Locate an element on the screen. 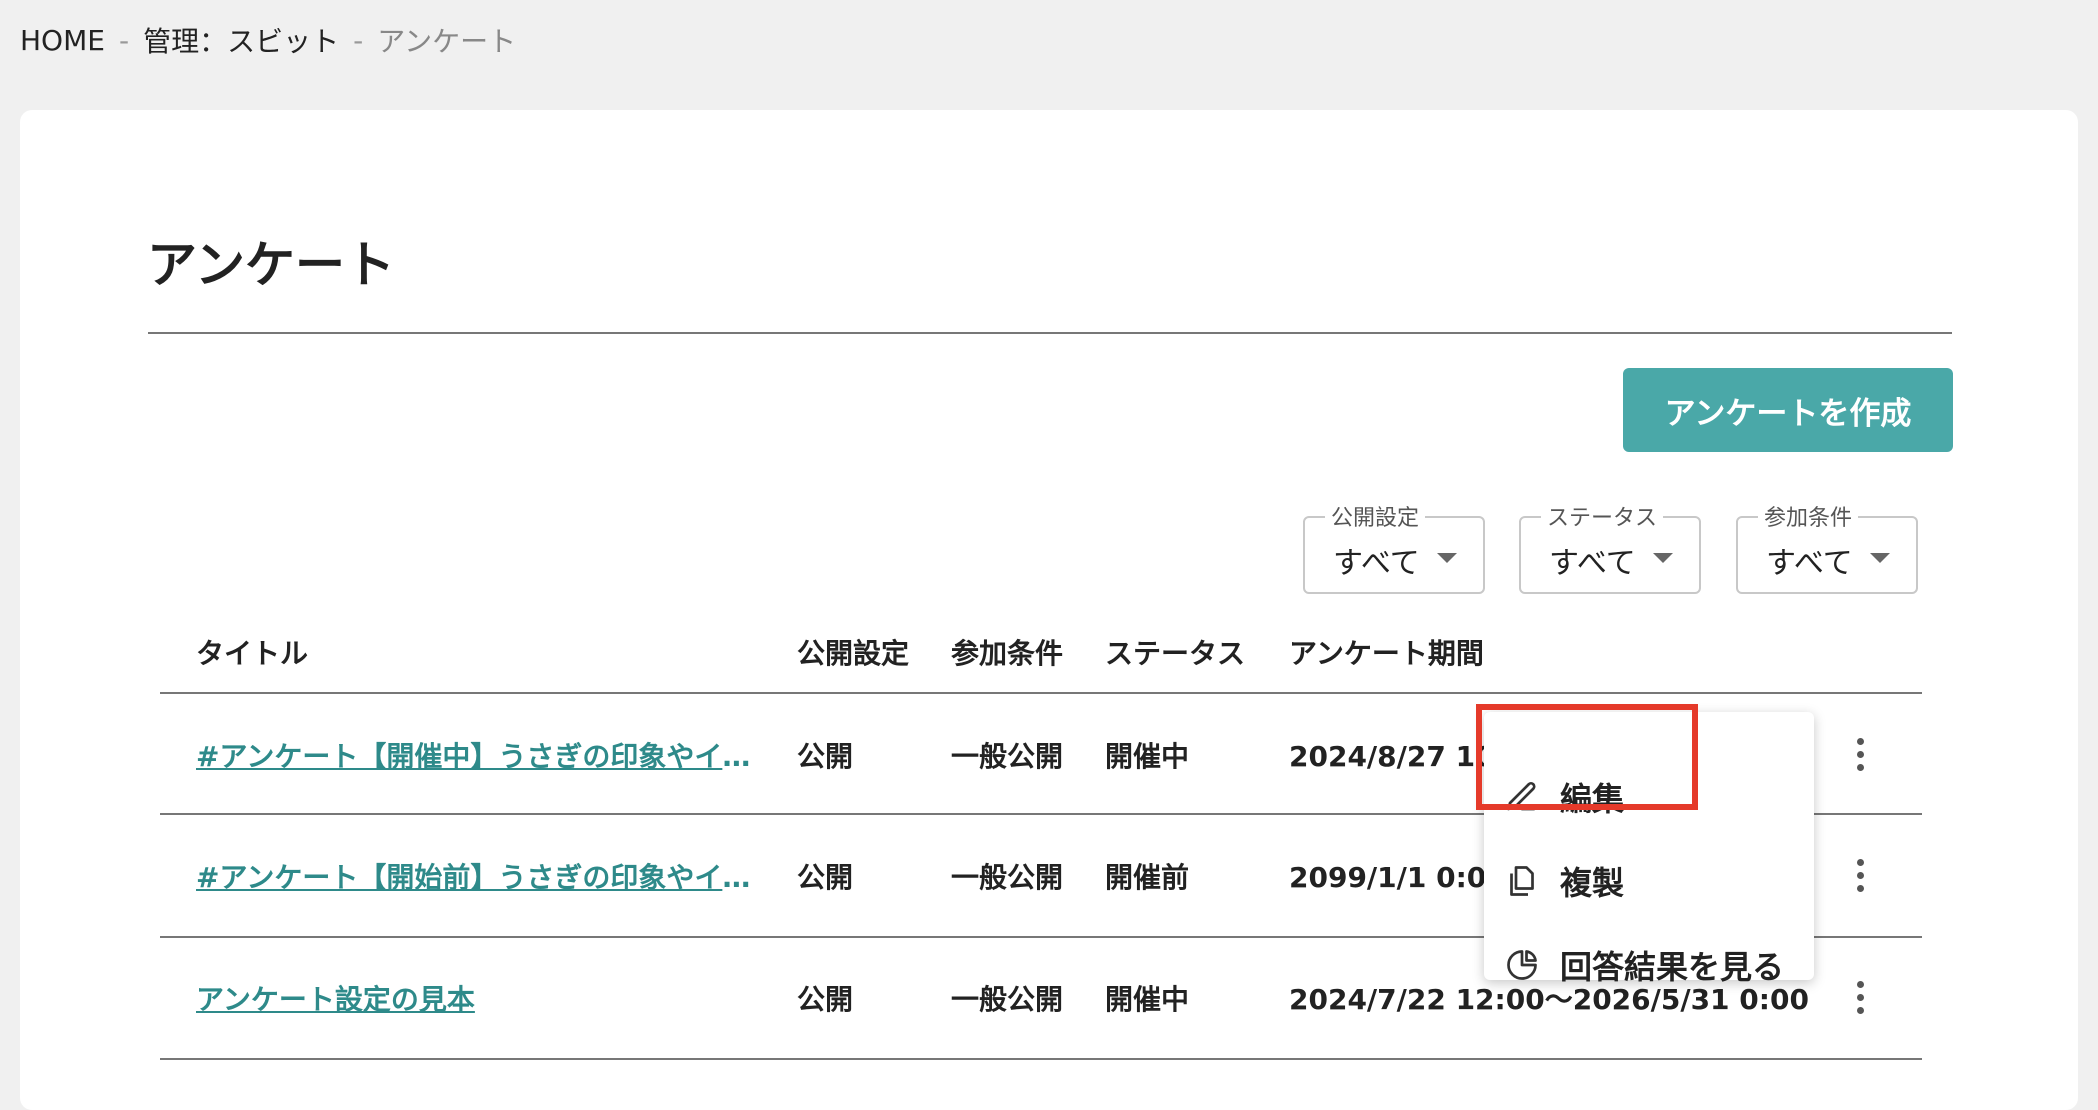  survey-title-link: アンケート設定の見本 is located at coordinates (481, 998).